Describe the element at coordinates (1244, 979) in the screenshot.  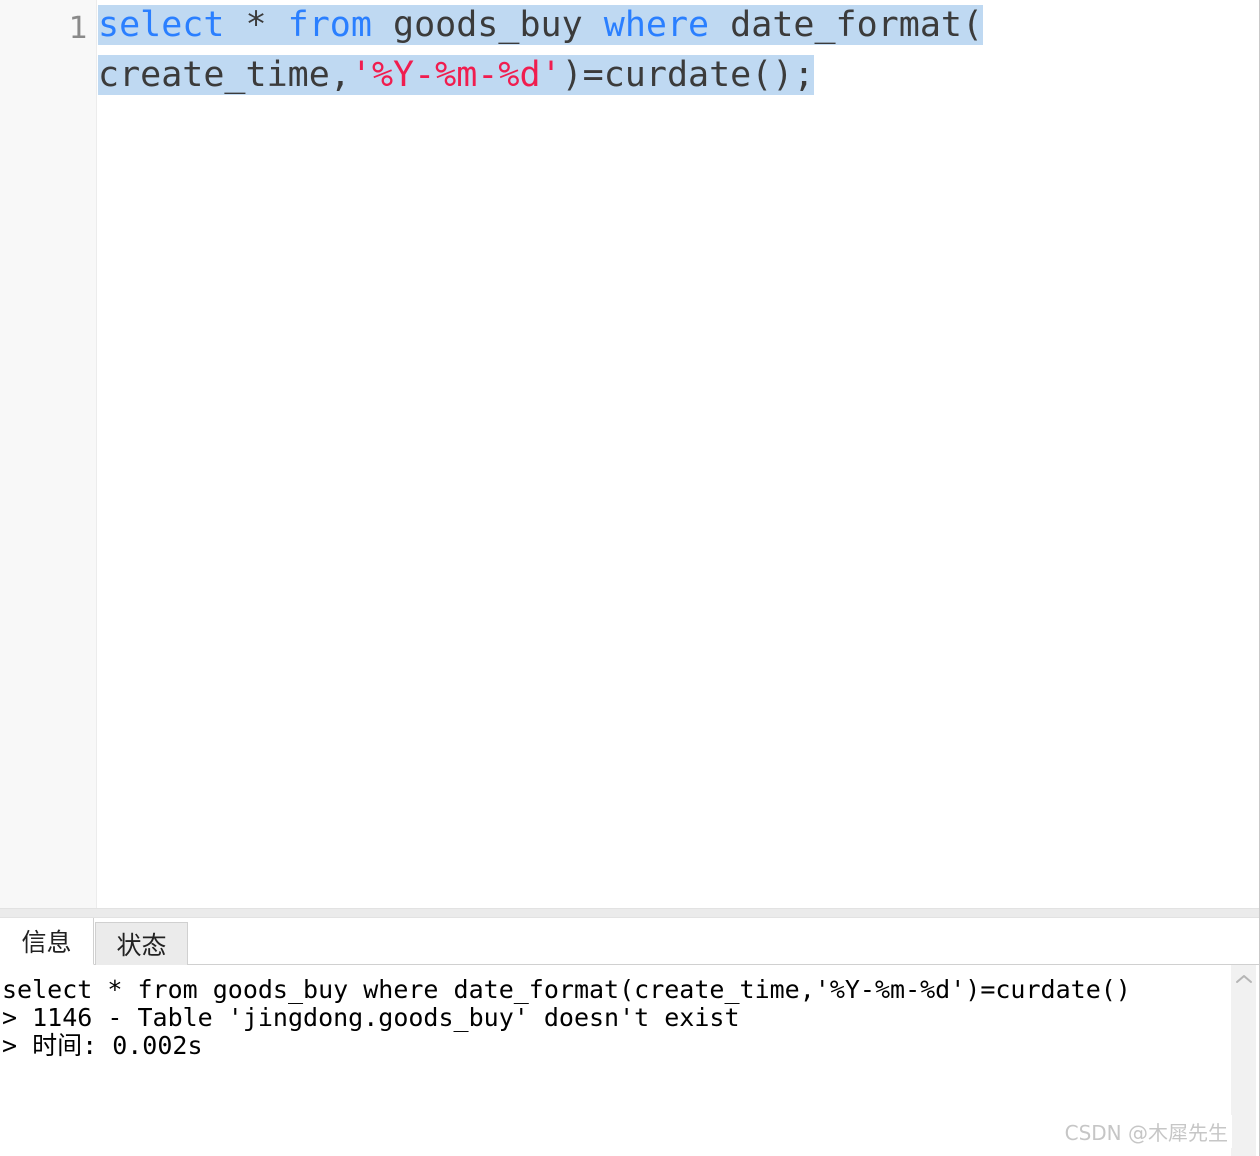
I see `chevron-up-icon` at that location.